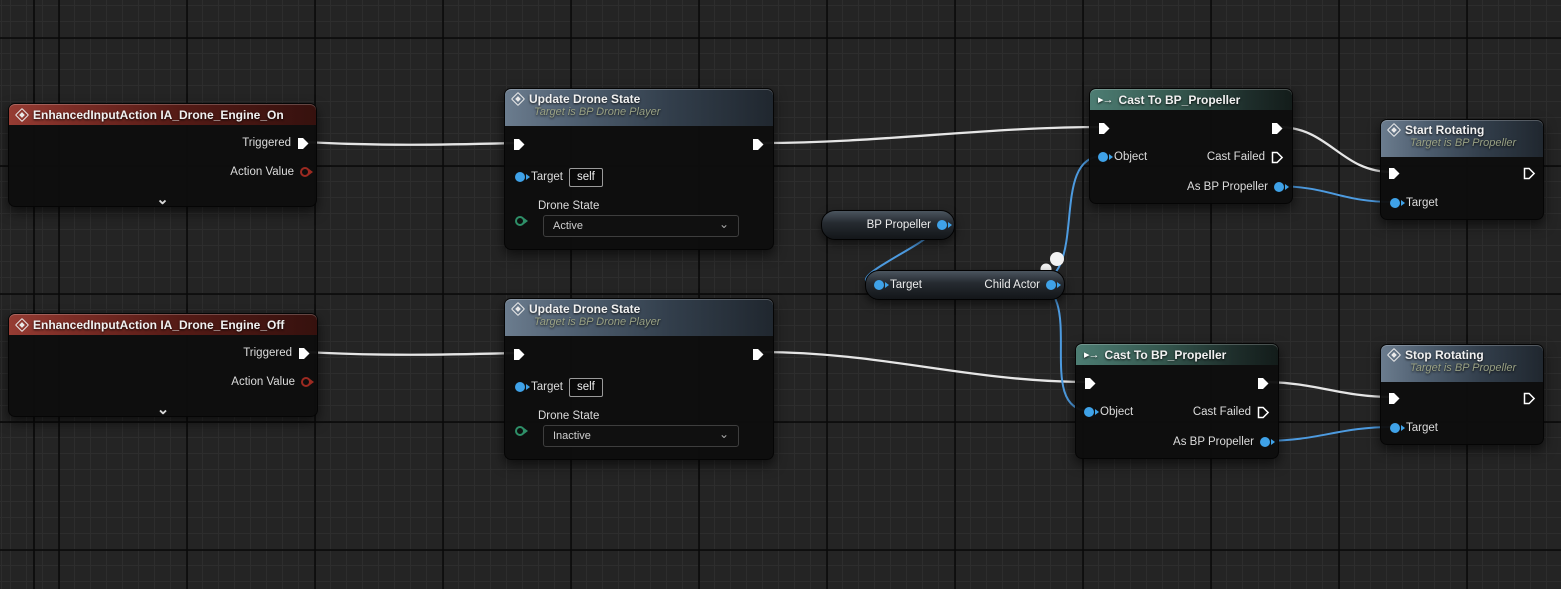 The height and width of the screenshot is (589, 1561). I want to click on node-header: Stop Rotating Target is BP Propeller, so click(1462, 363).